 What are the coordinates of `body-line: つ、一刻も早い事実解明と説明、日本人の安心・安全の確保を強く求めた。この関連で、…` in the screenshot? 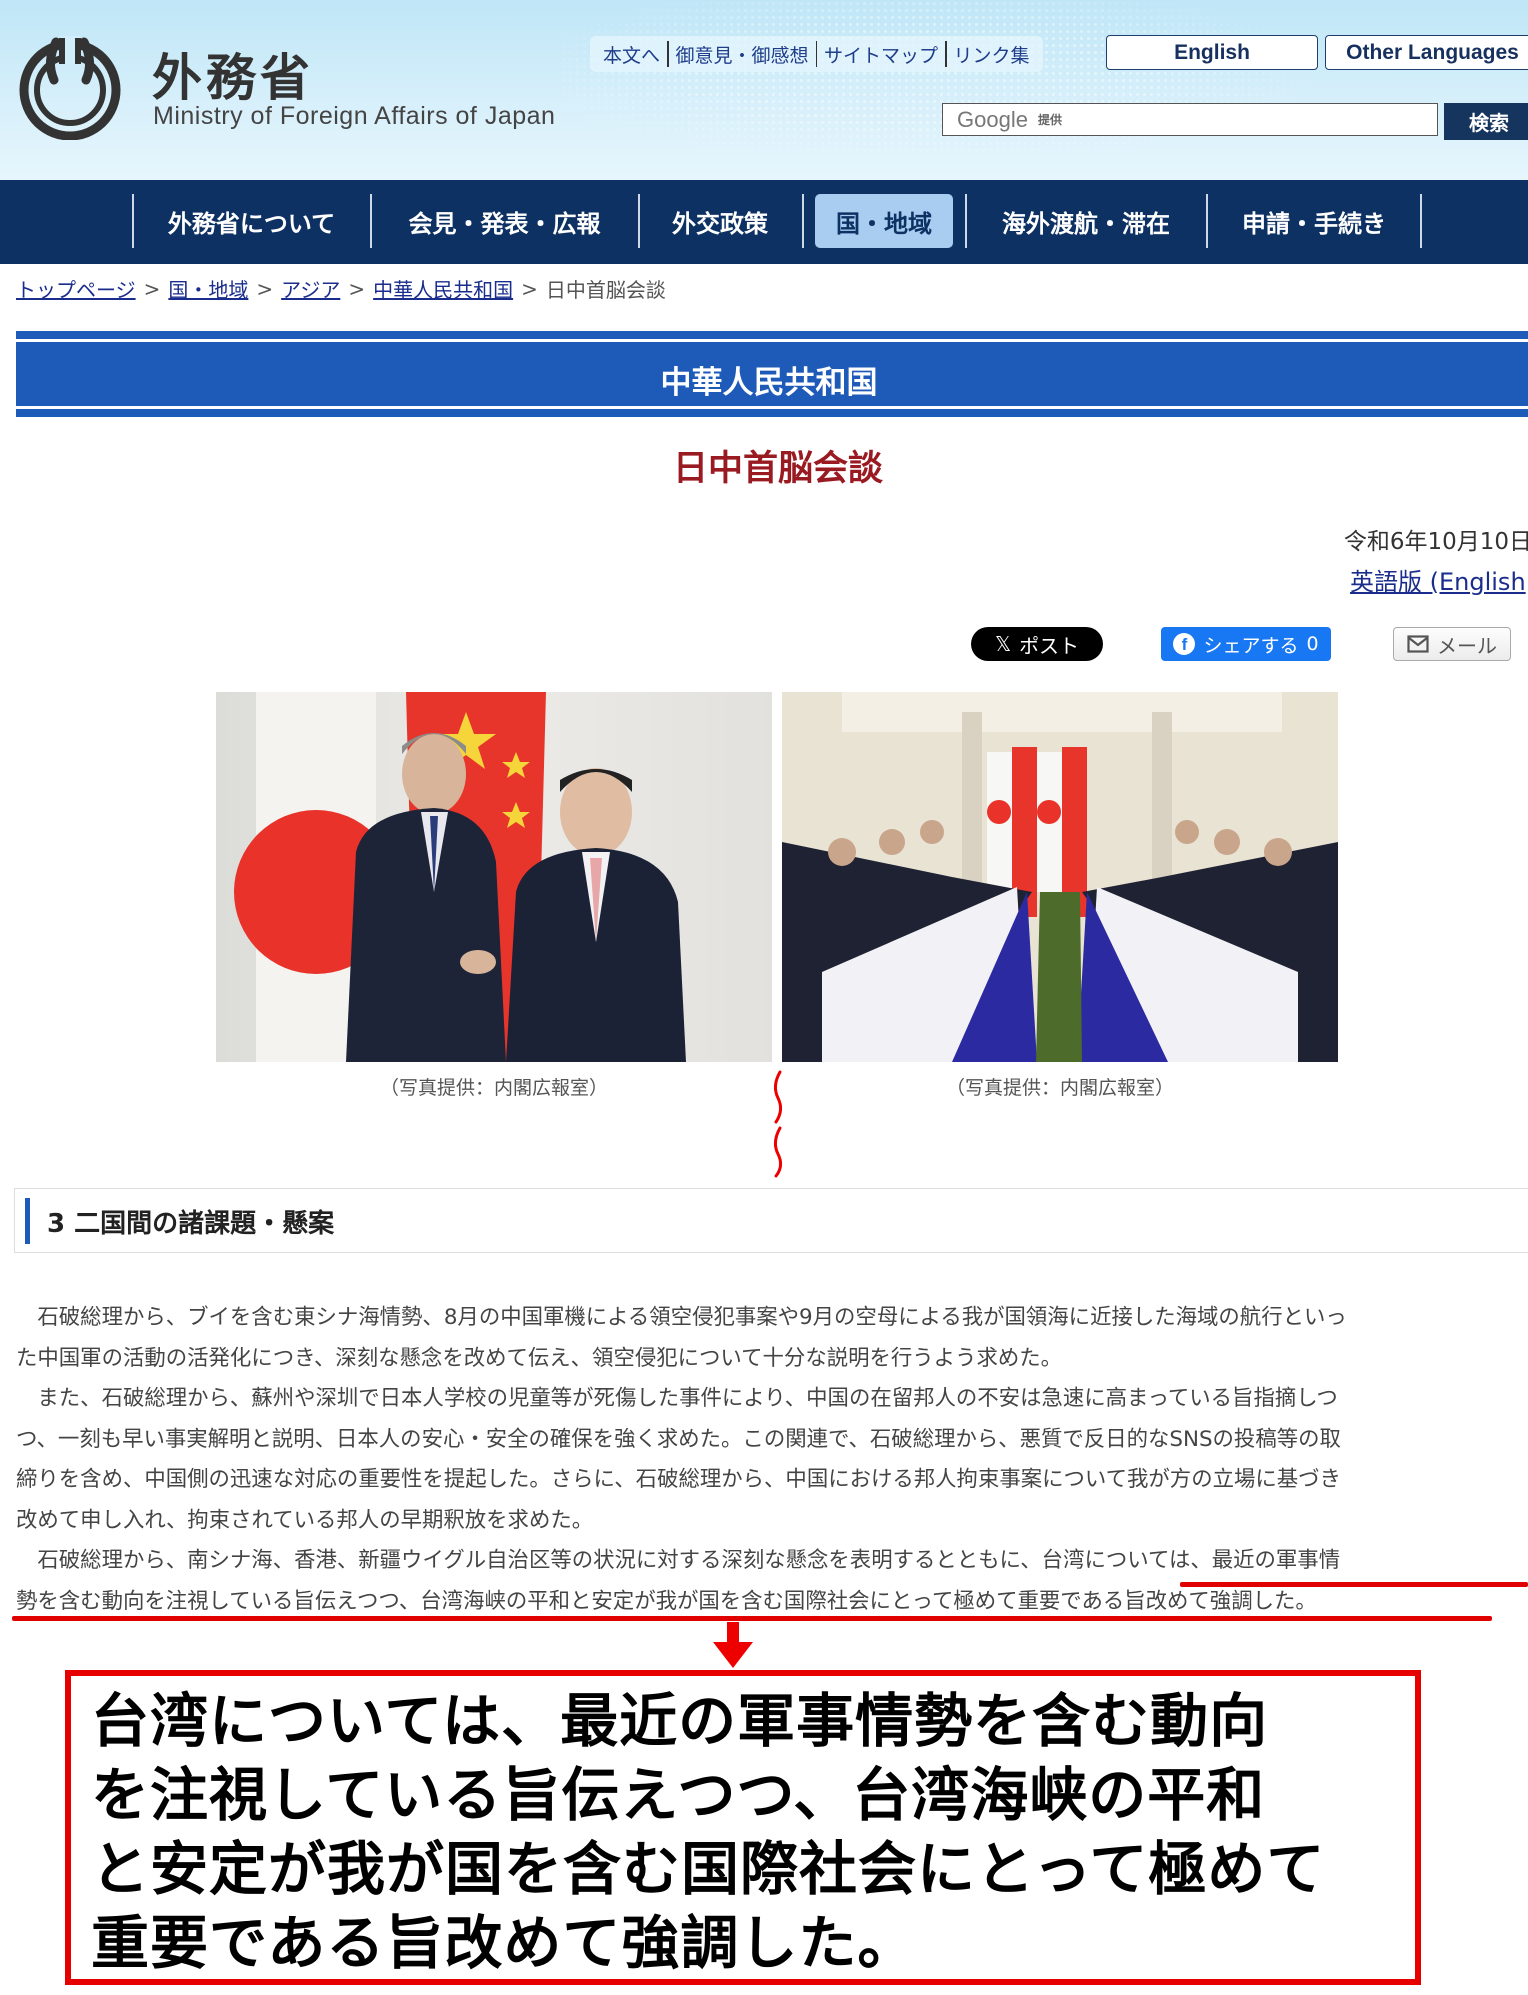 It's located at (678, 1439).